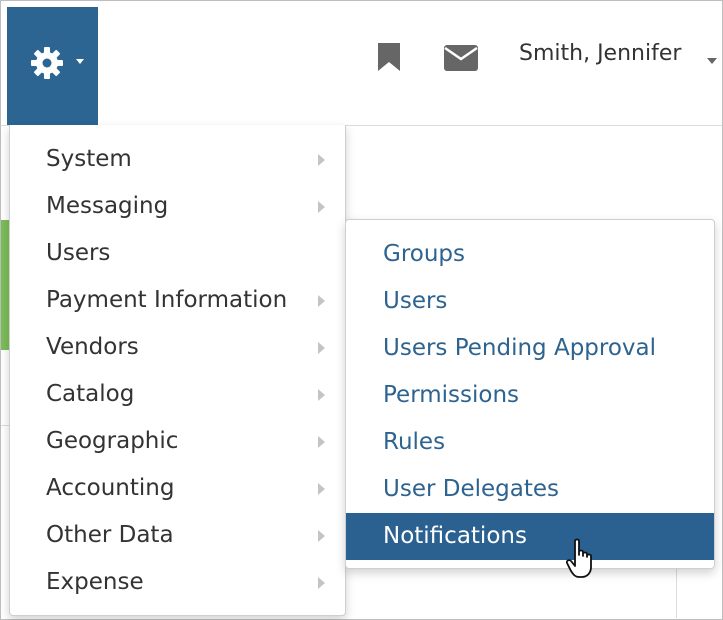 The width and height of the screenshot is (723, 620). Describe the element at coordinates (520, 348) in the screenshot. I see `submenu-item-label: Users Pending Approval` at that location.